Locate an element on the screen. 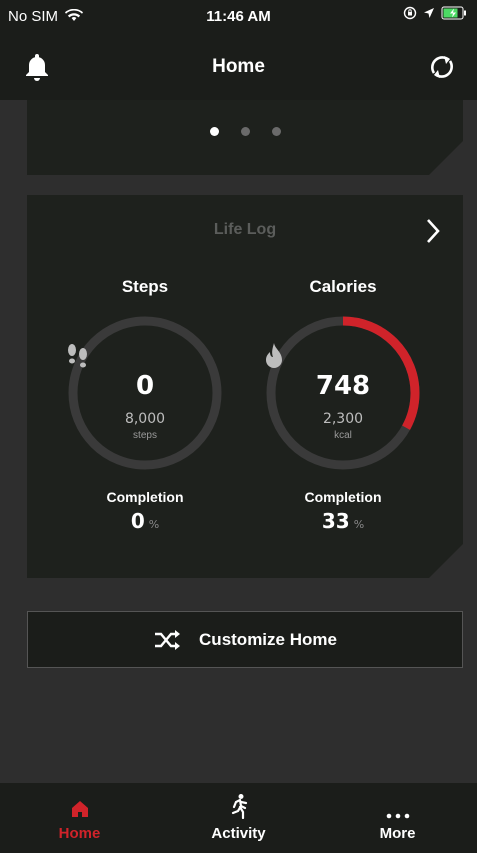 This screenshot has height=853, width=477. steps-completion-value: 0 is located at coordinates (137, 521).